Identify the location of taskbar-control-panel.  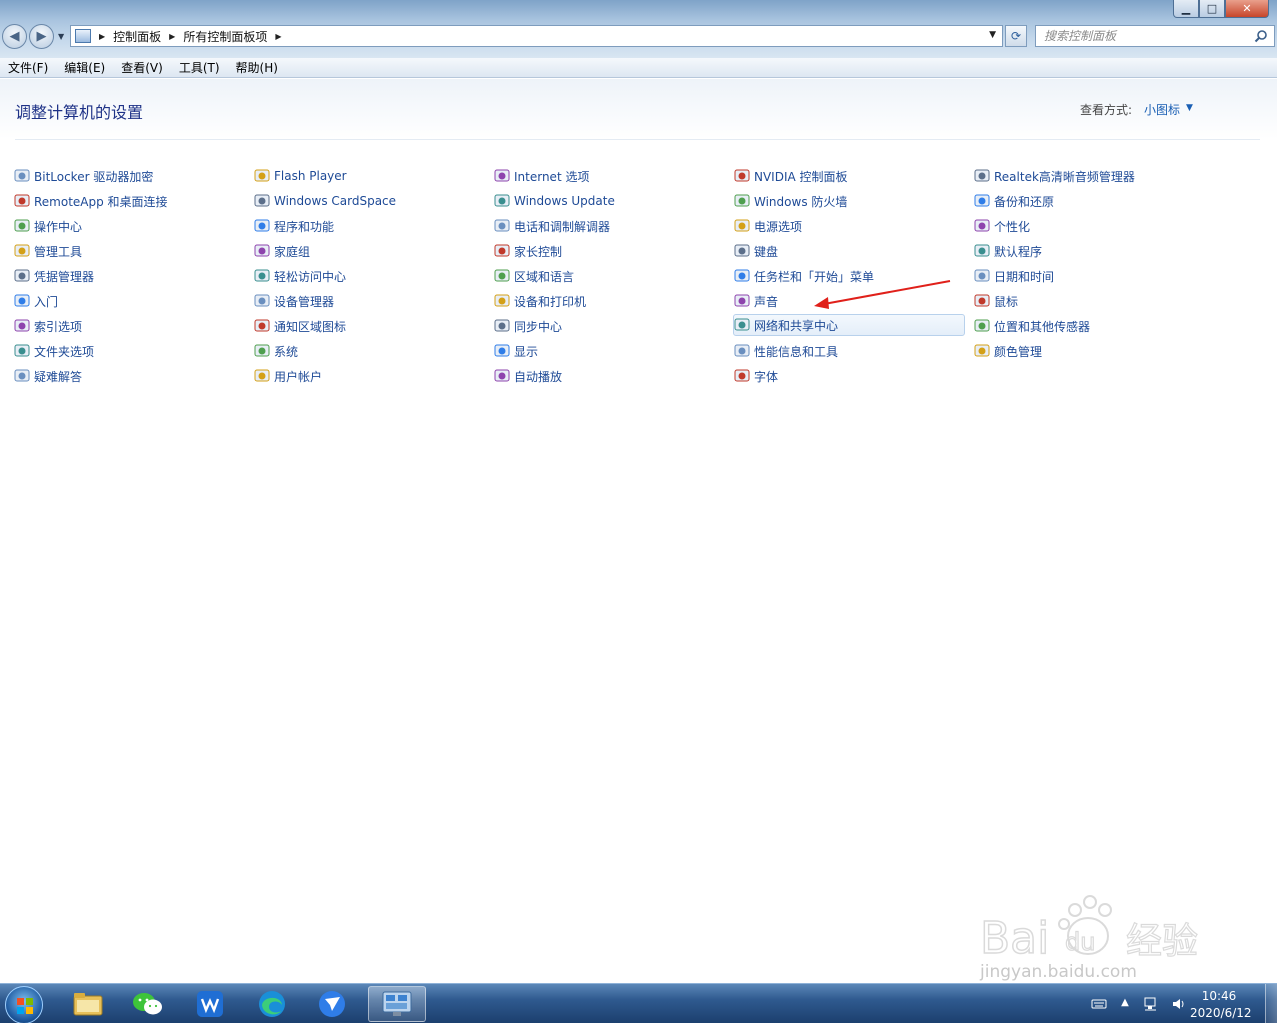
(397, 1004).